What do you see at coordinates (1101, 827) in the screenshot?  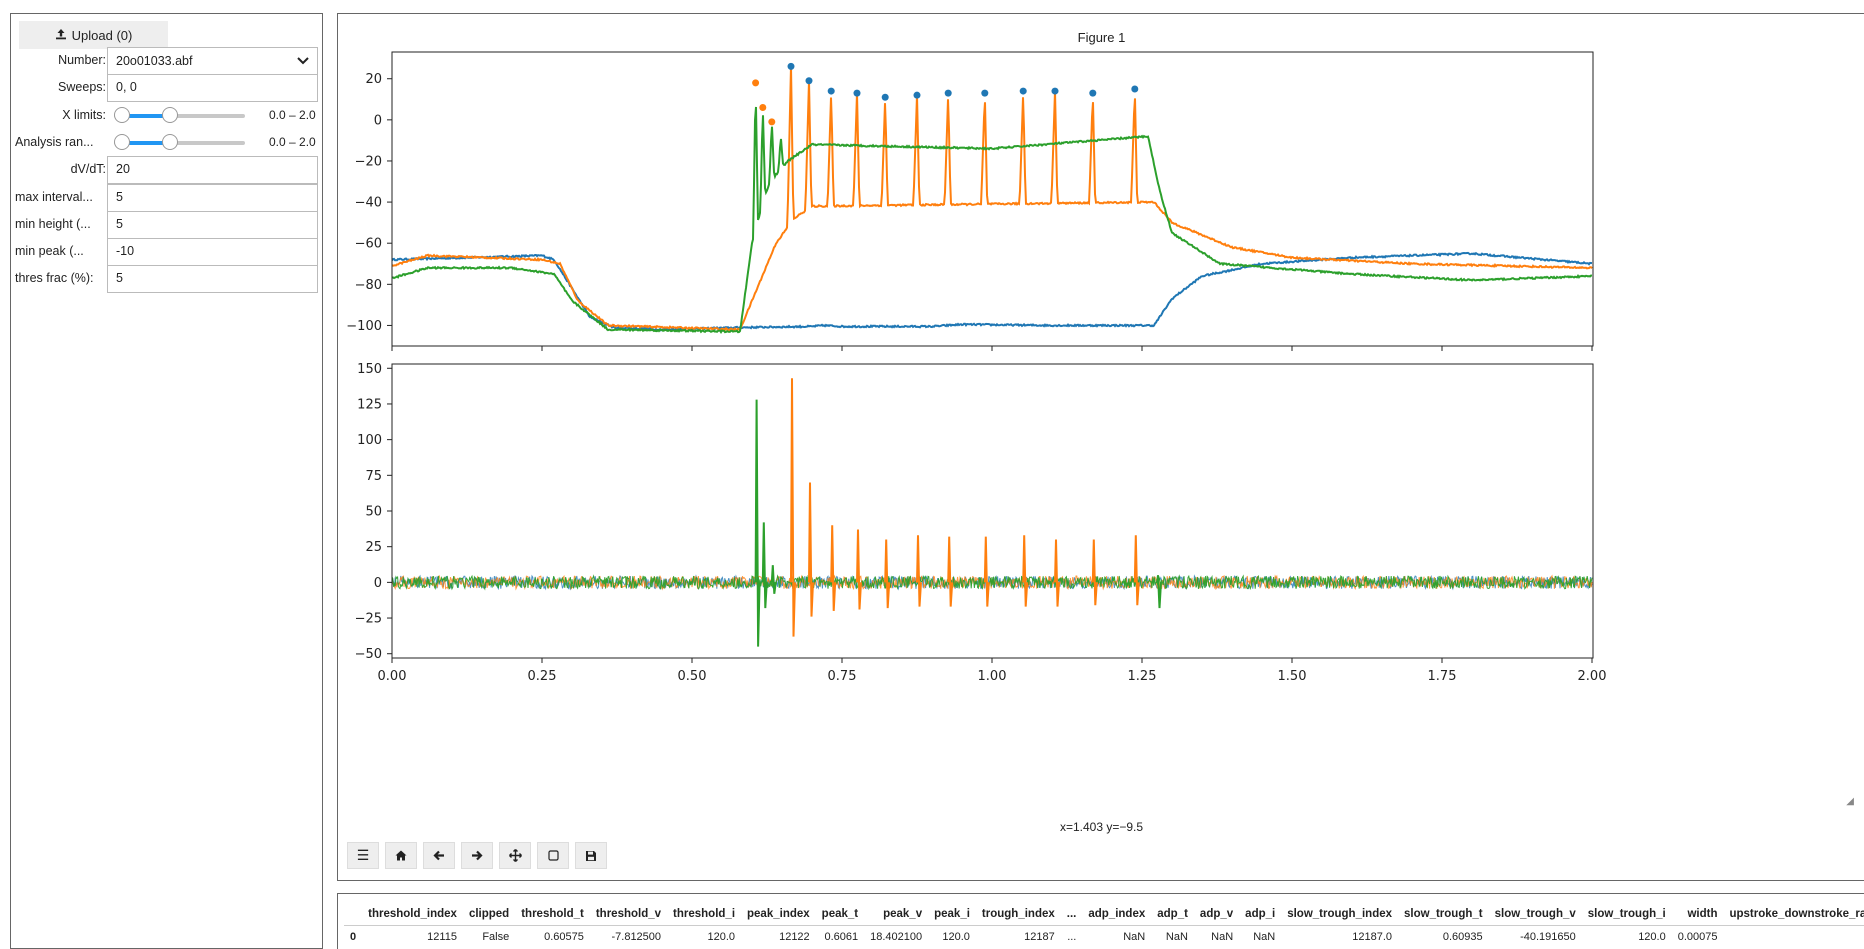 I see `coordinate-readout: x=1.403 y=−9.5` at bounding box center [1101, 827].